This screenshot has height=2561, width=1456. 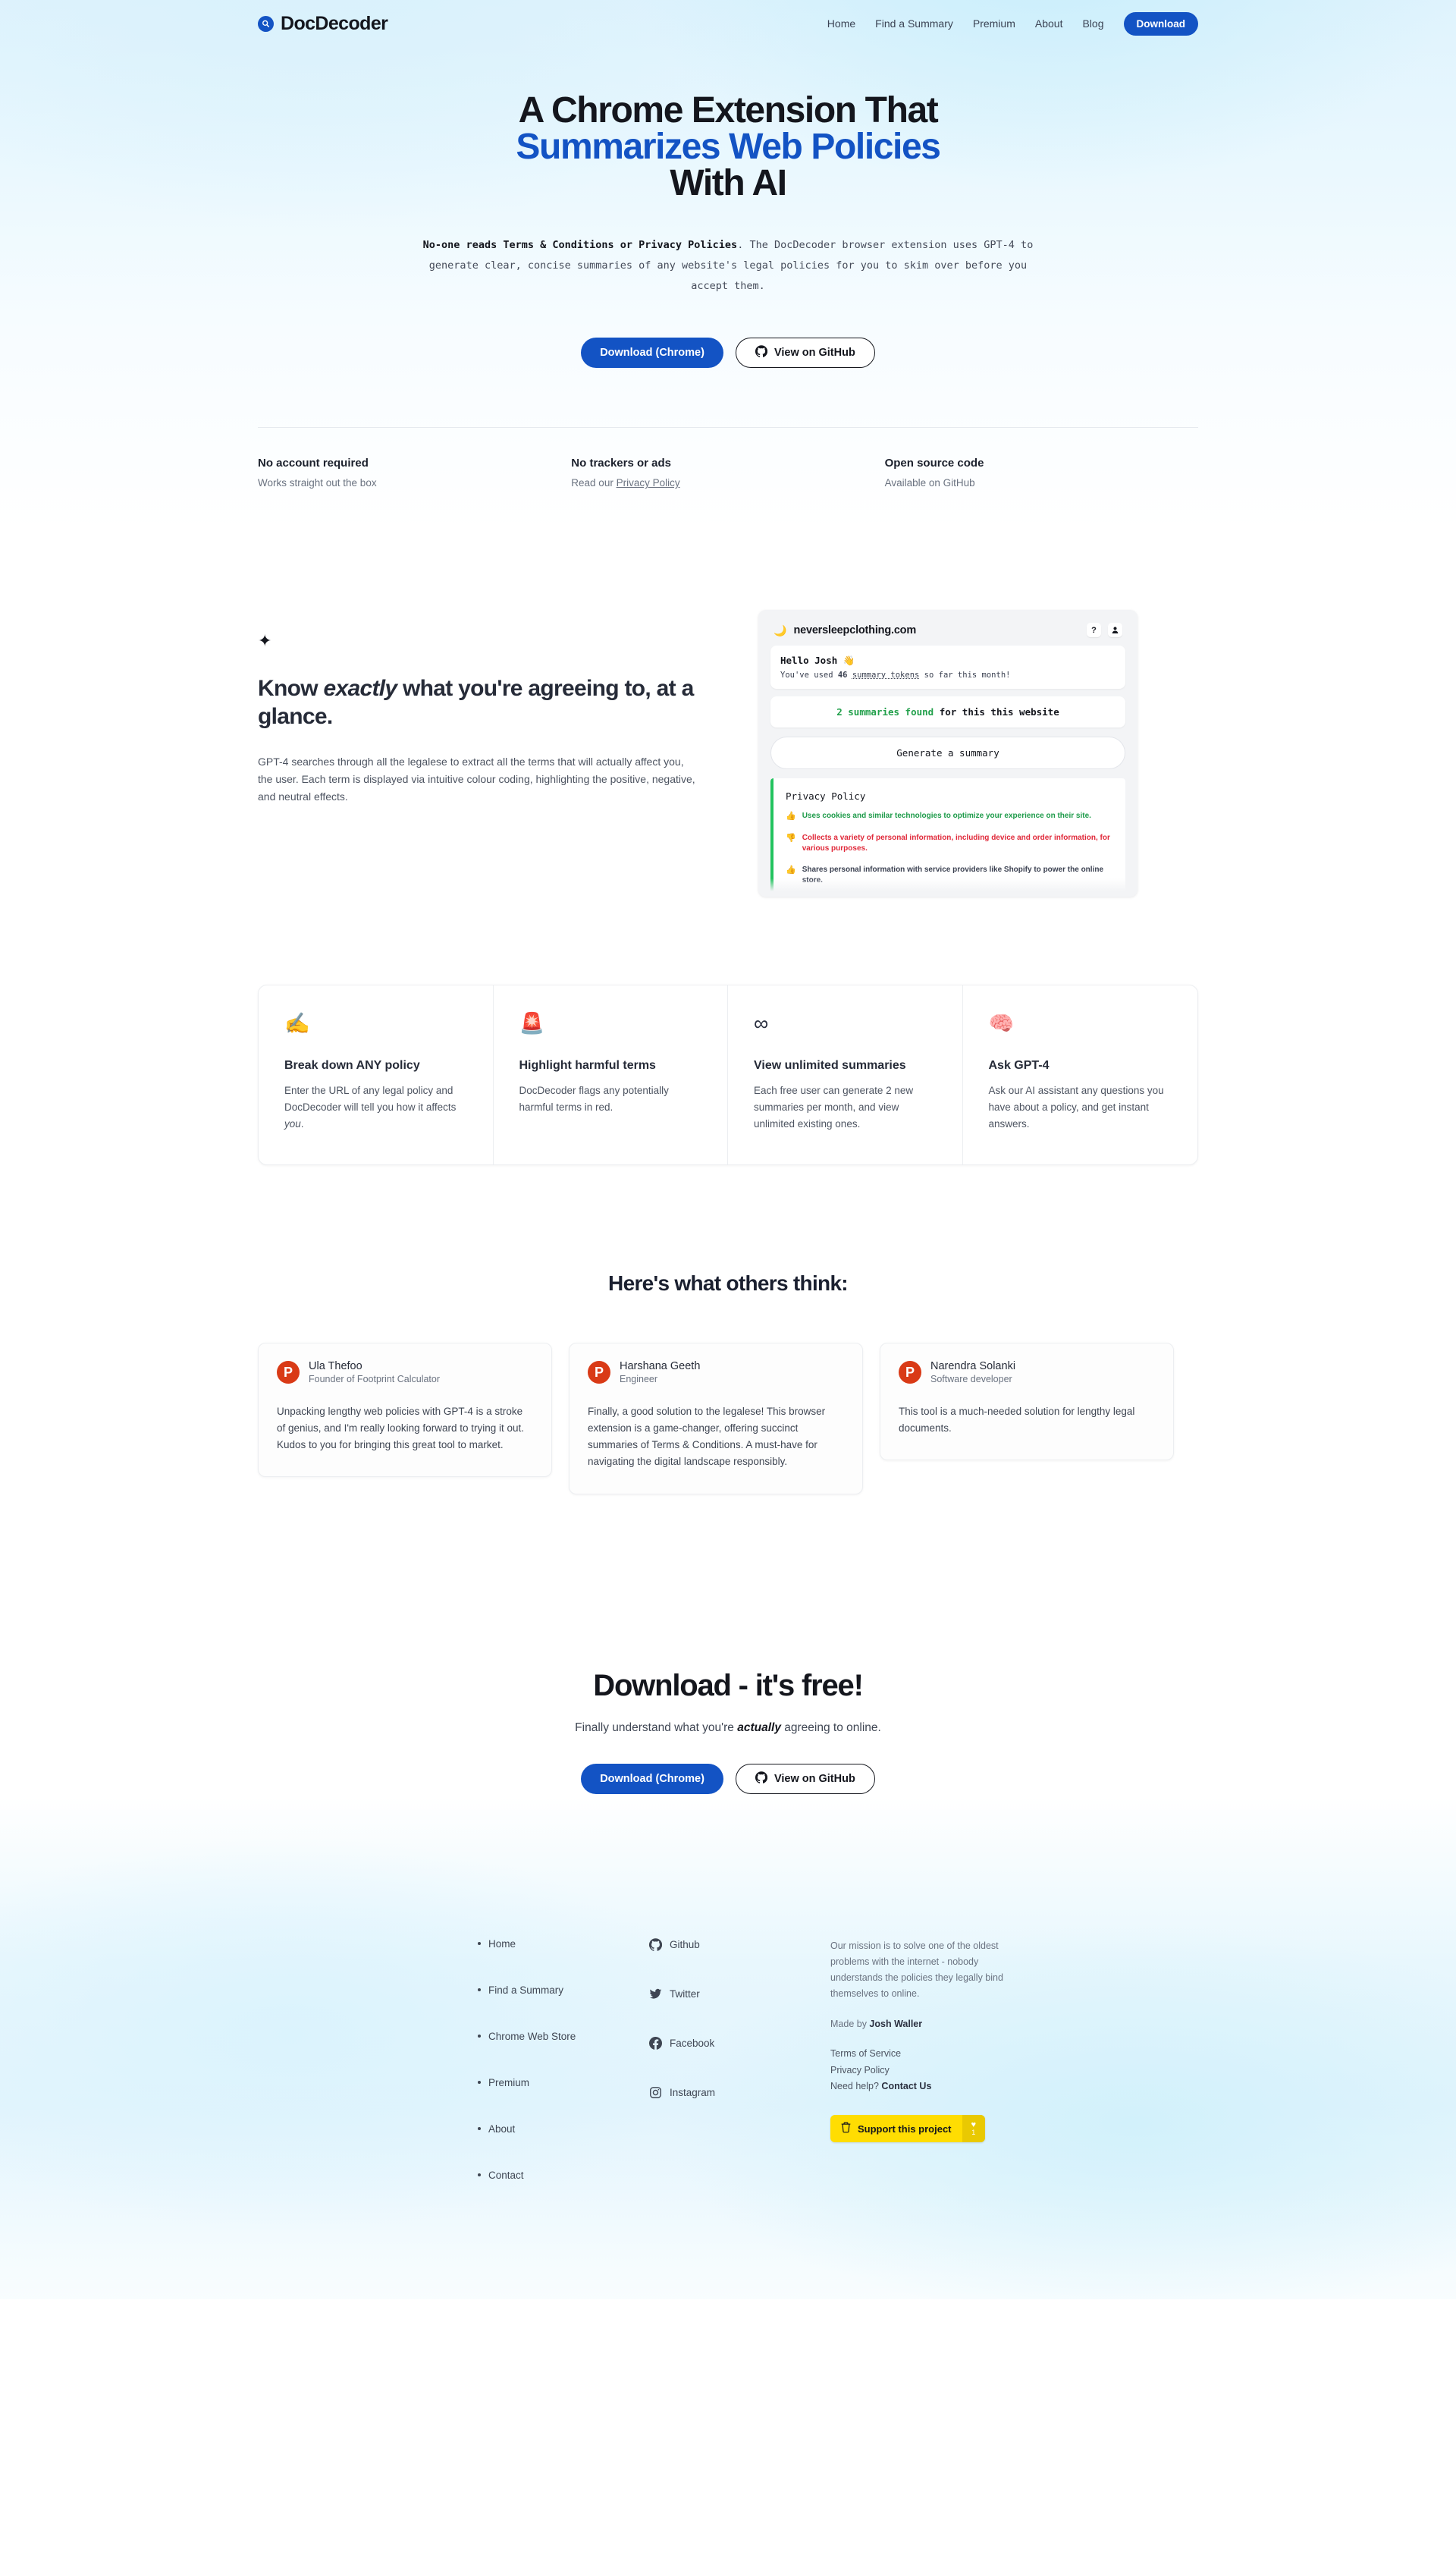 I want to click on footer-social-label: Twitter, so click(x=685, y=1994).